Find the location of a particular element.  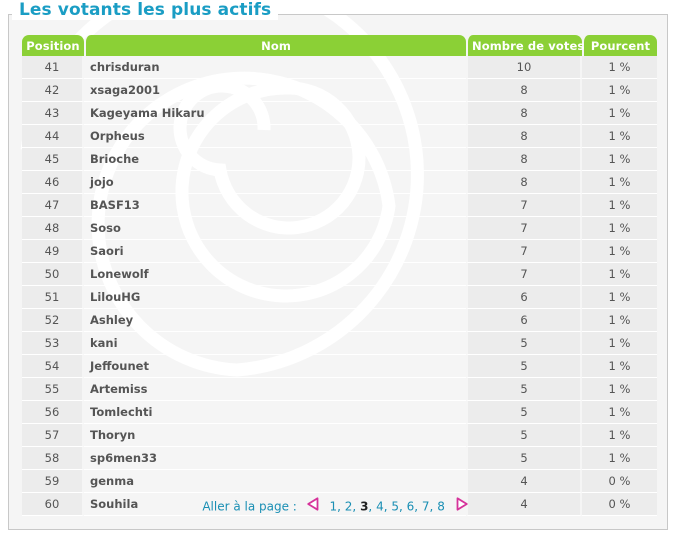

cell-position: 46 is located at coordinates (53, 182).